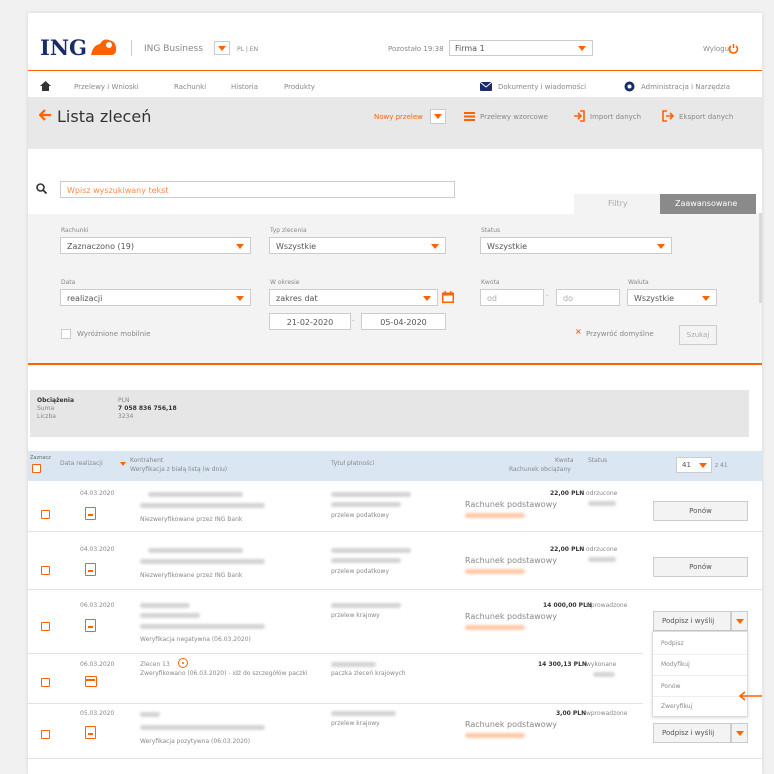 The height and width of the screenshot is (774, 774). Describe the element at coordinates (190, 87) in the screenshot. I see `nav-accounts: Rachunki` at that location.